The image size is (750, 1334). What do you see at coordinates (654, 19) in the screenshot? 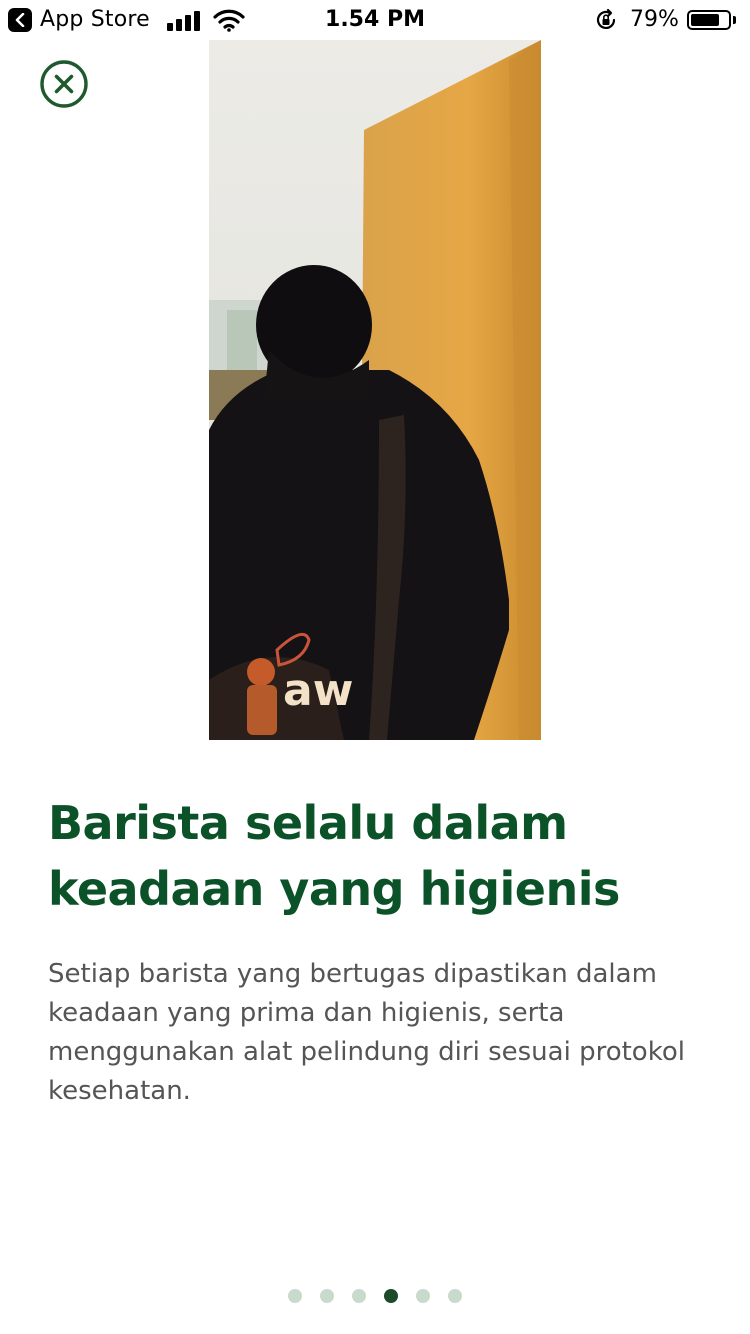
I see `battery-percentage: 79%` at bounding box center [654, 19].